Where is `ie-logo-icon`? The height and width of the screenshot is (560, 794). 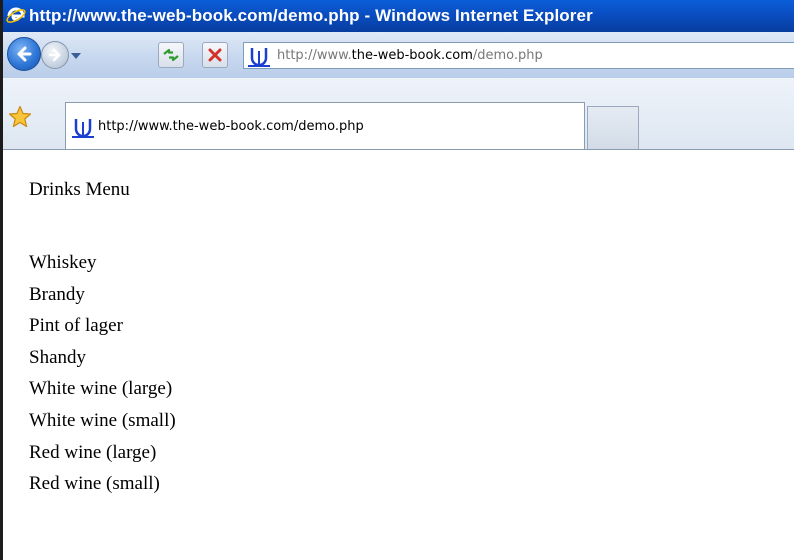
ie-logo-icon is located at coordinates (16, 16).